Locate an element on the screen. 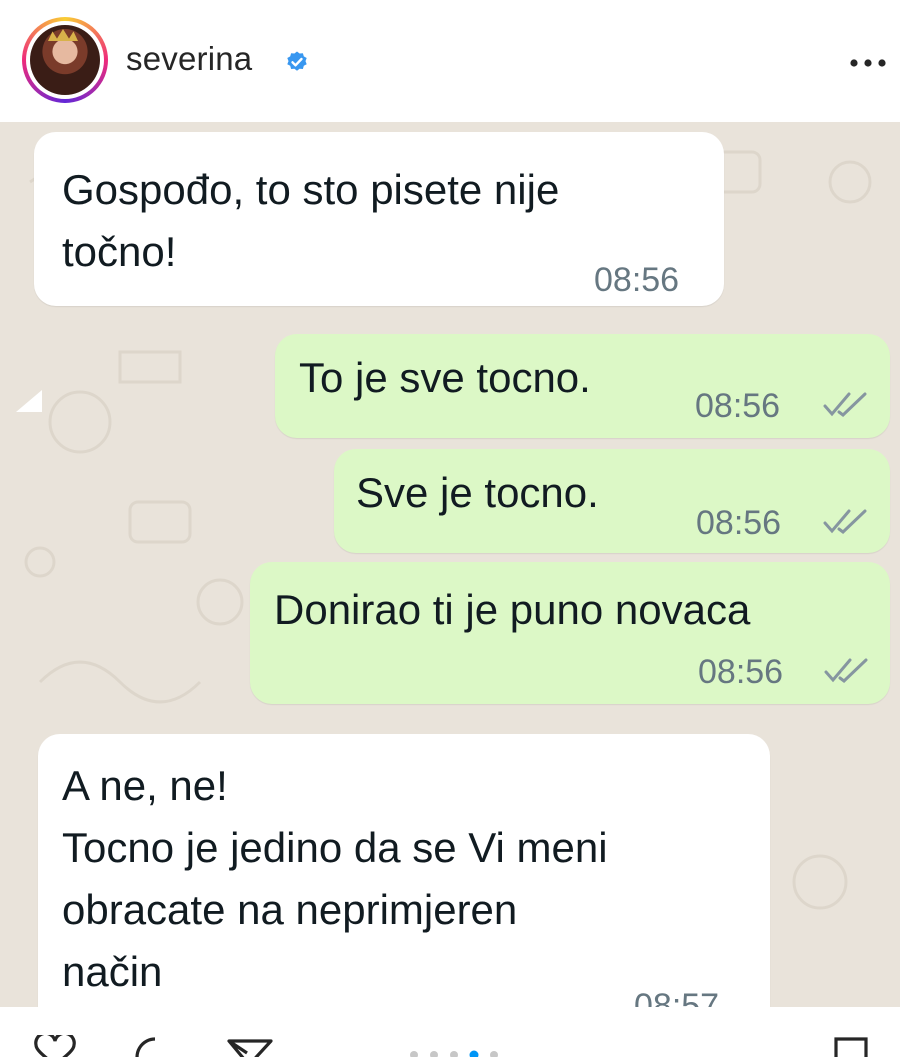  message-outgoing: Donirao ti je puno novaca 08:56 is located at coordinates (570, 633).